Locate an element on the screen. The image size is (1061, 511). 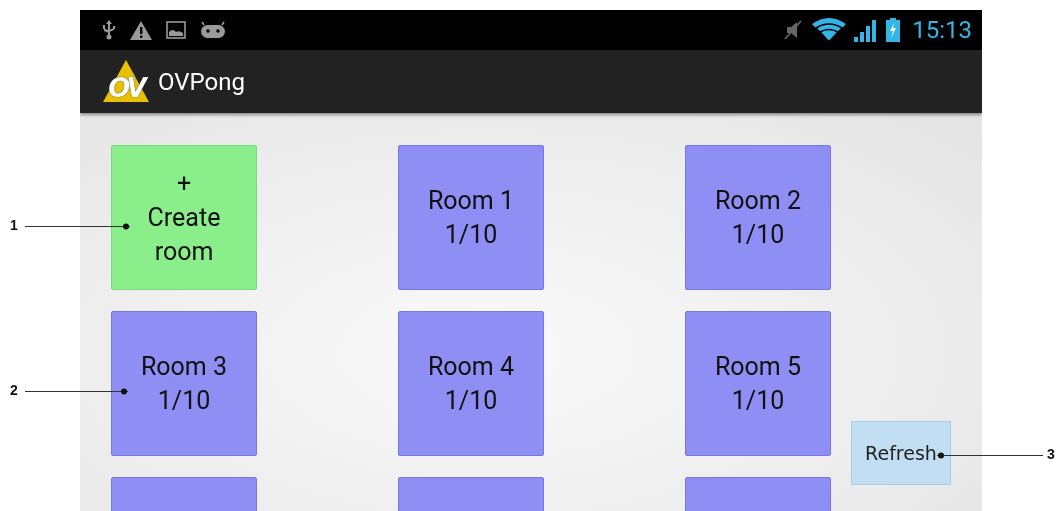
warning-icon is located at coordinates (141, 30).